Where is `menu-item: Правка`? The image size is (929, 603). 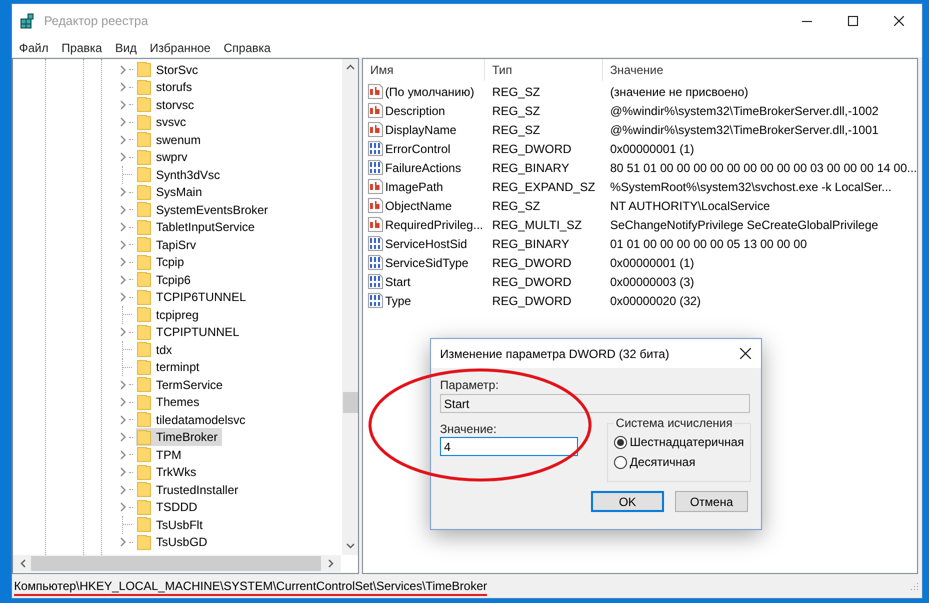 menu-item: Правка is located at coordinates (83, 47).